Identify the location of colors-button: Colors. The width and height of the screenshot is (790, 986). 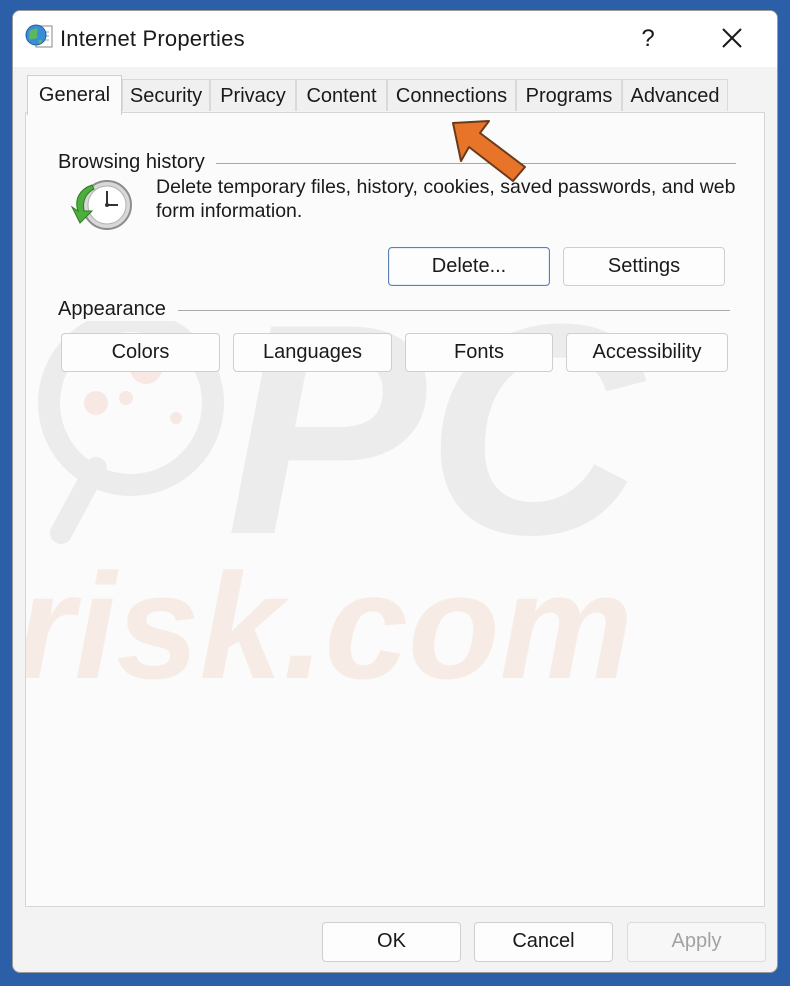
(140, 352).